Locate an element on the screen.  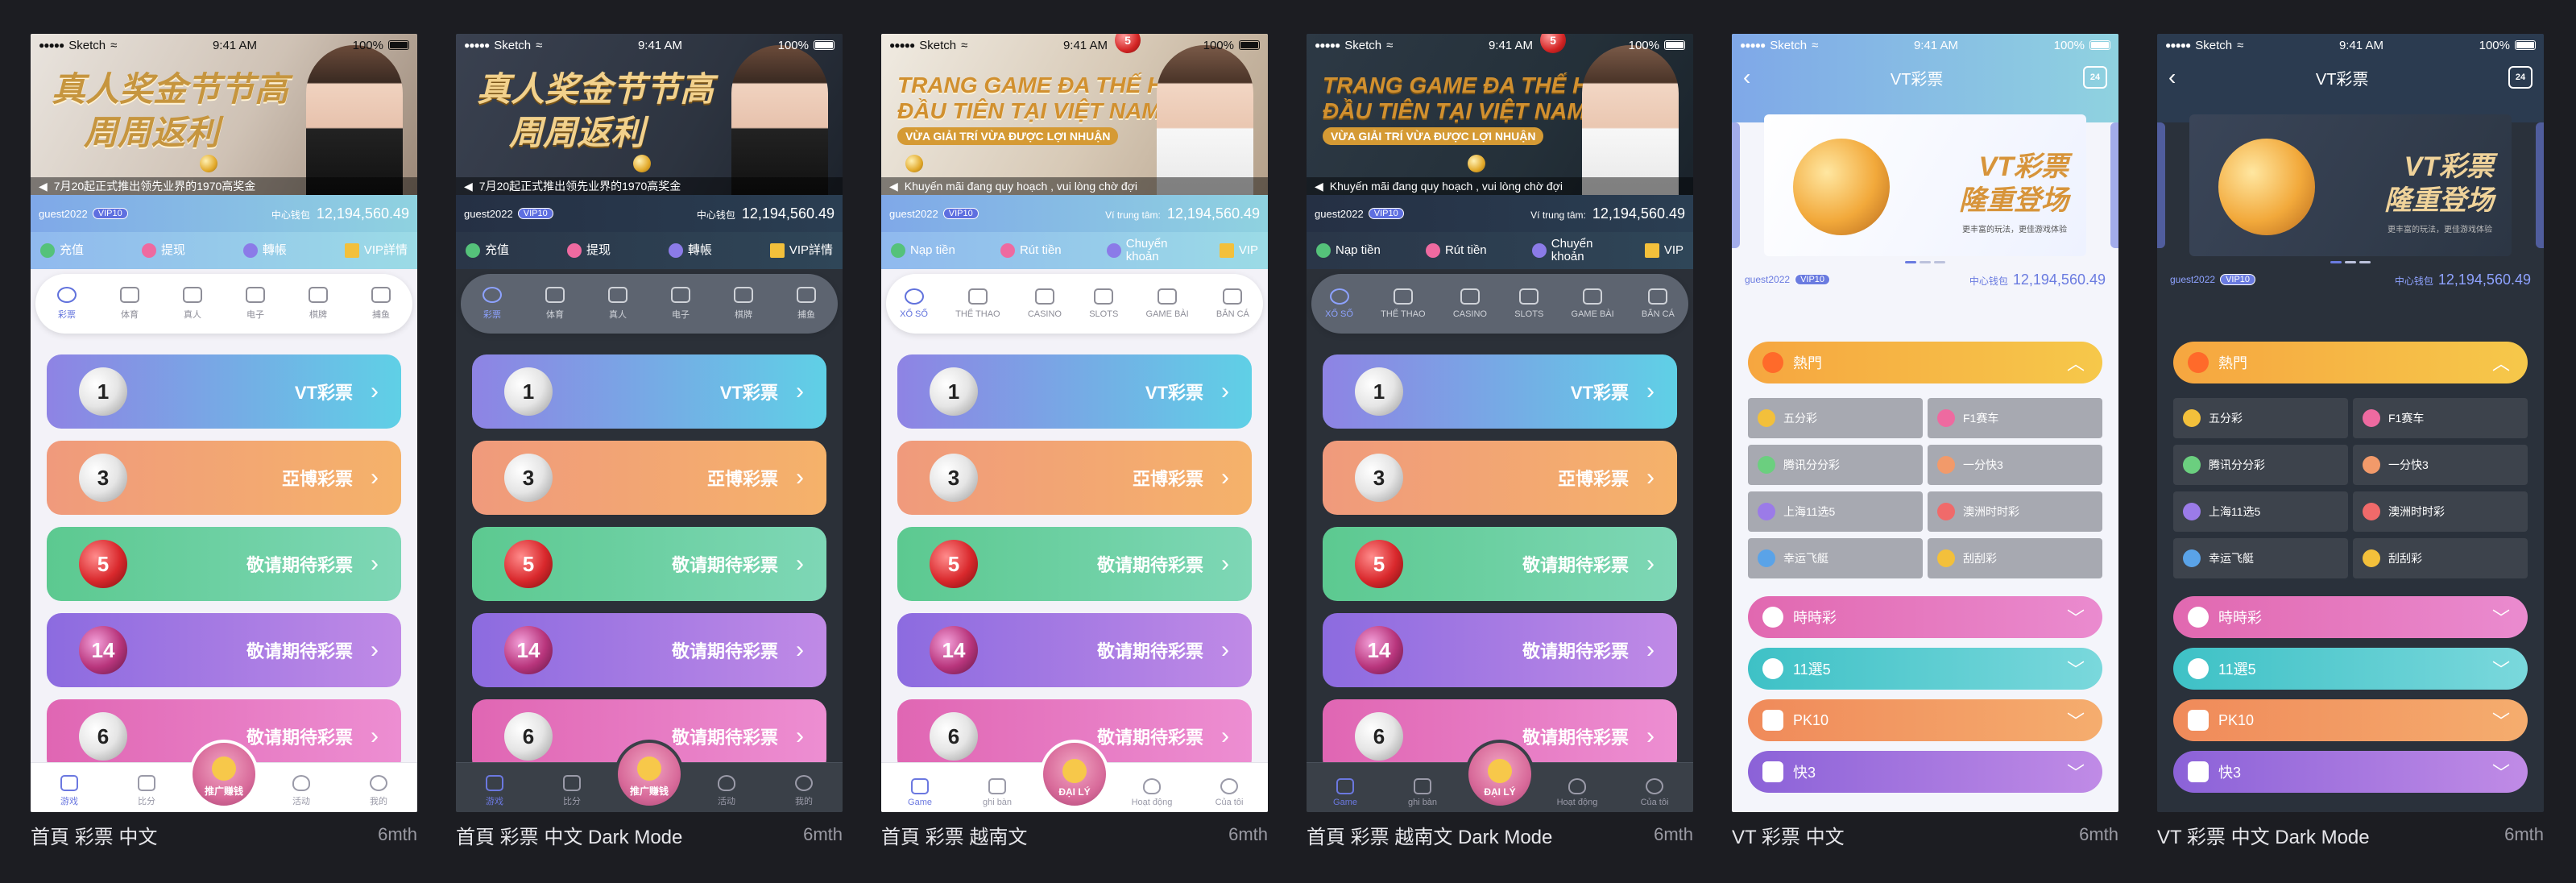
category-cards: 棋牌 is located at coordinates (743, 304).